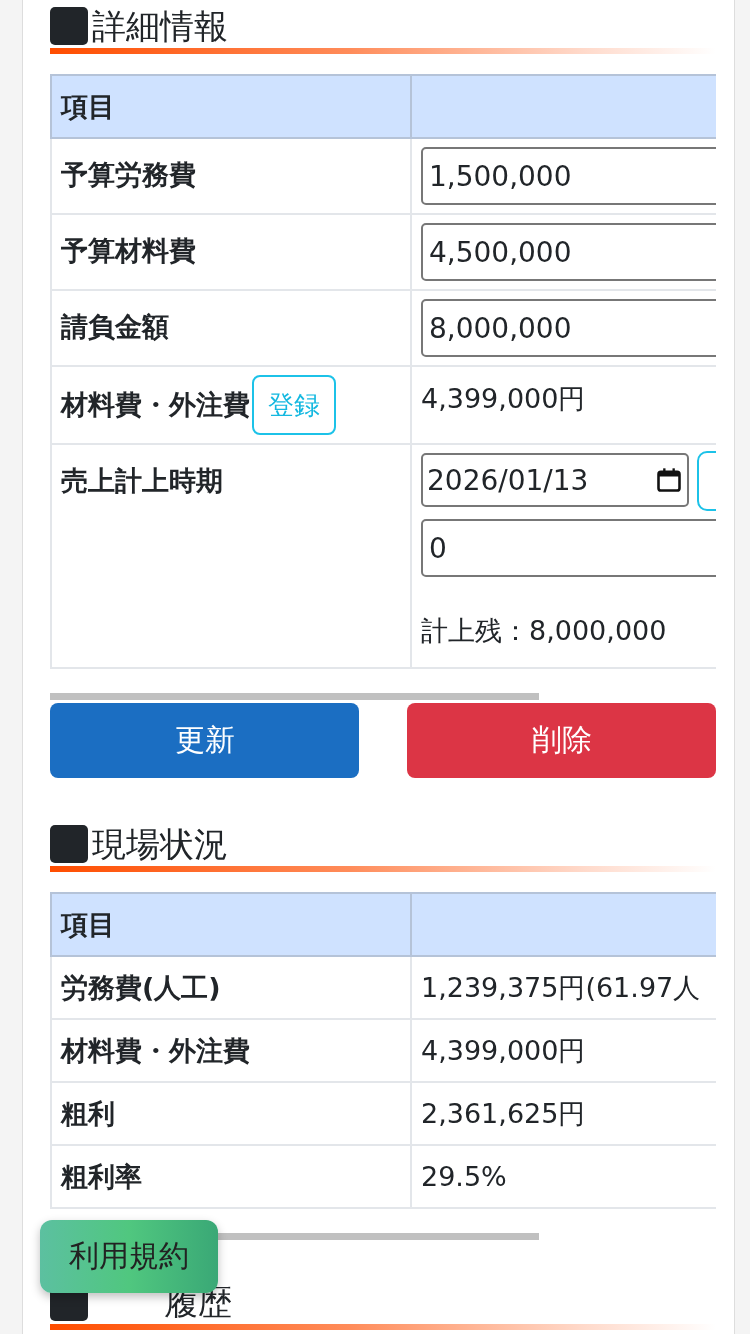 This screenshot has width=750, height=1334. What do you see at coordinates (555, 480) in the screenshot?
I see `date-field: 2026/01/13` at bounding box center [555, 480].